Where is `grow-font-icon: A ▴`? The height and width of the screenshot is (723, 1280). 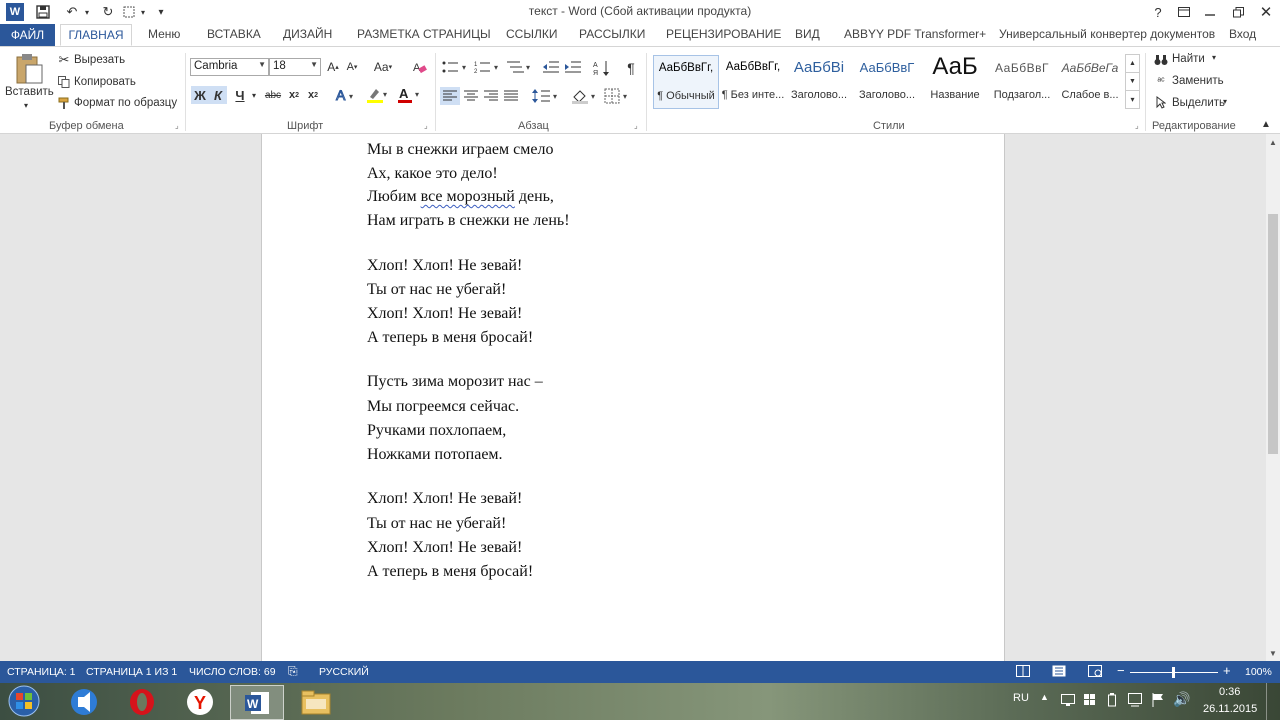
grow-font-icon: A ▴ is located at coordinates (333, 67).